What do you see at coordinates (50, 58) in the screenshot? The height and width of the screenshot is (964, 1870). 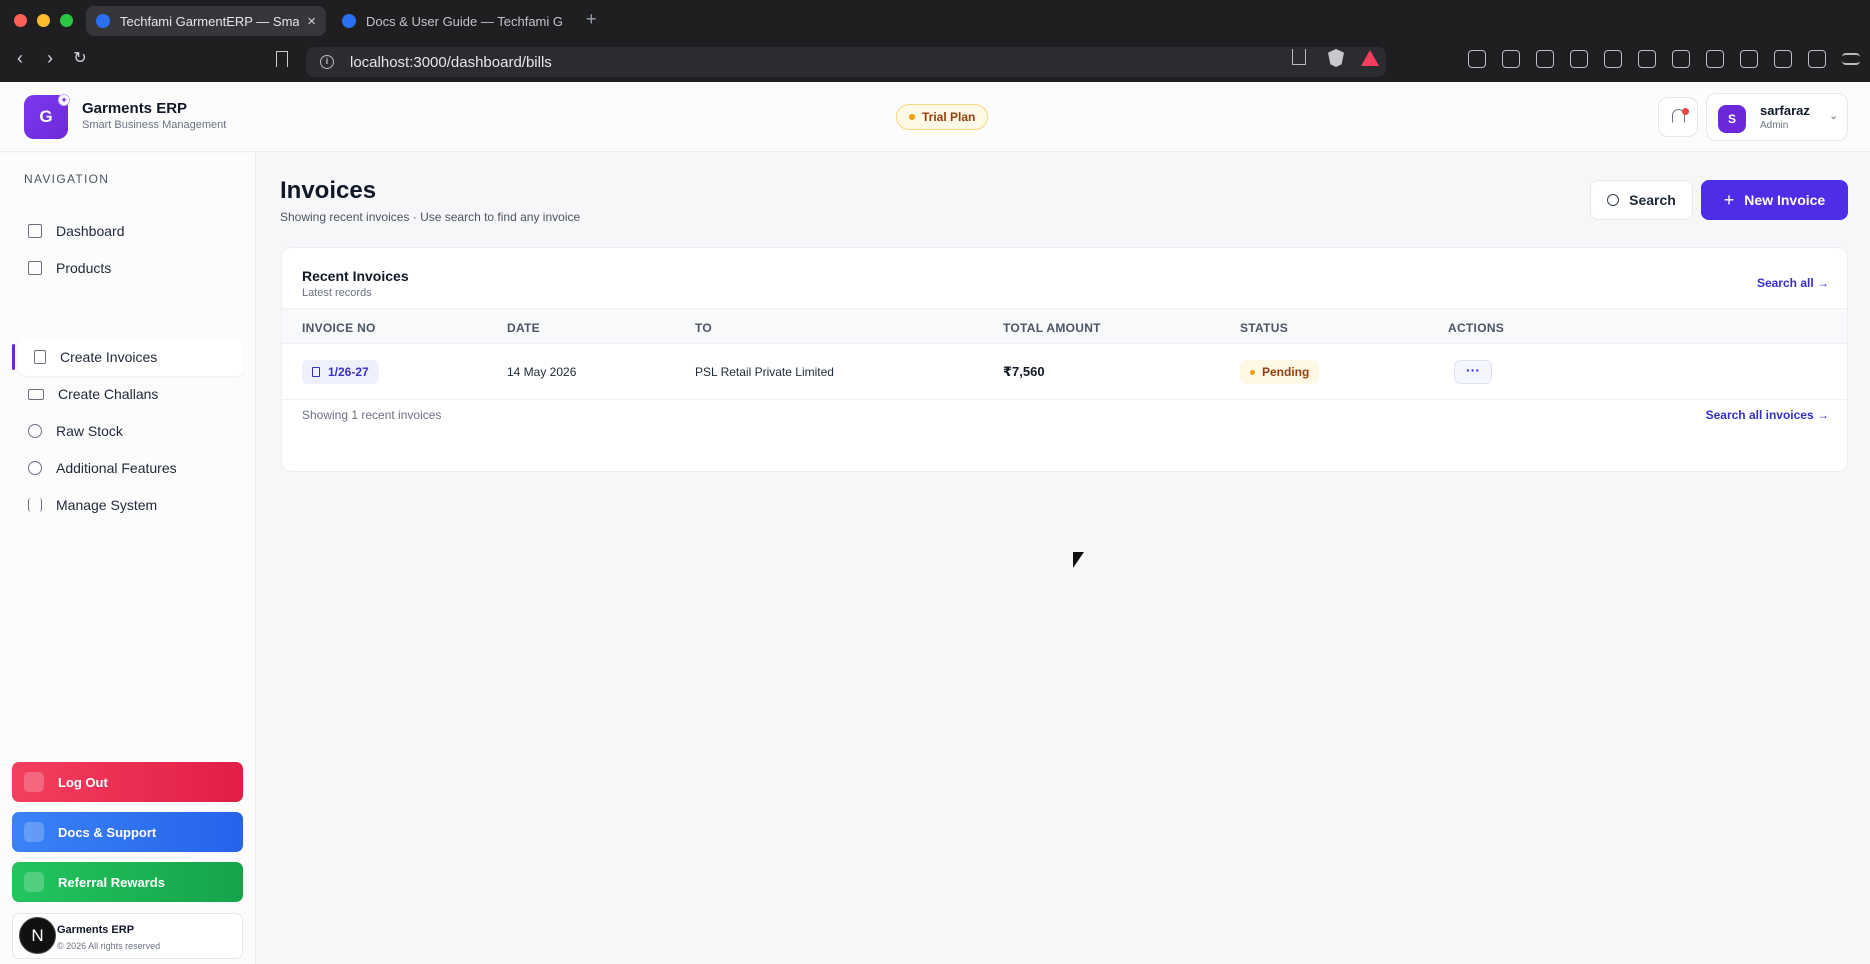 I see `forward-icon: ›` at bounding box center [50, 58].